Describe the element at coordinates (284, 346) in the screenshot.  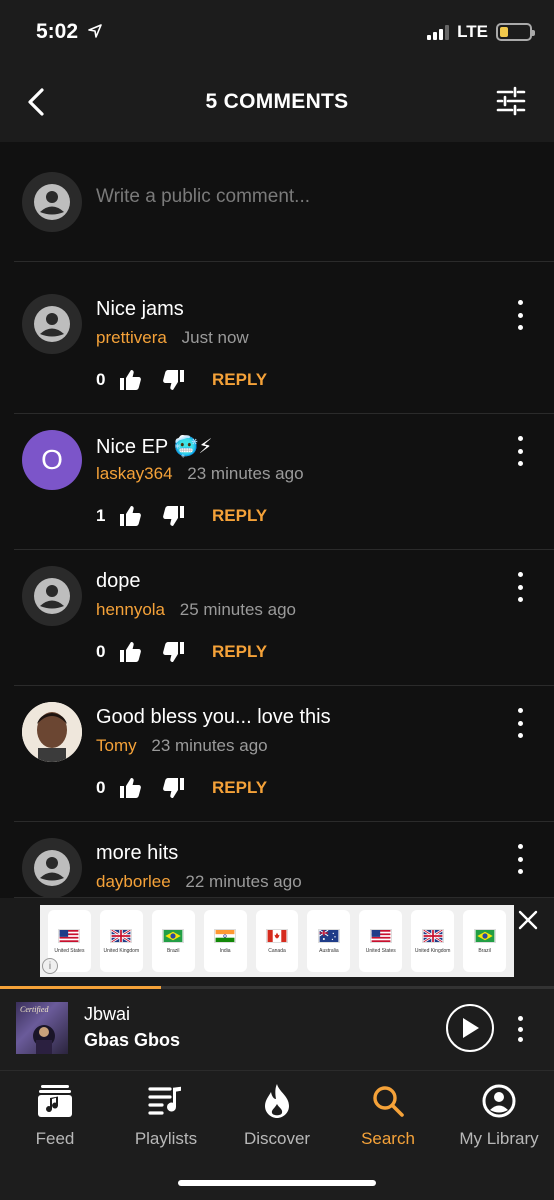
I see `comment-item: Nice jams prettivera Just now 0 REPLY` at that location.